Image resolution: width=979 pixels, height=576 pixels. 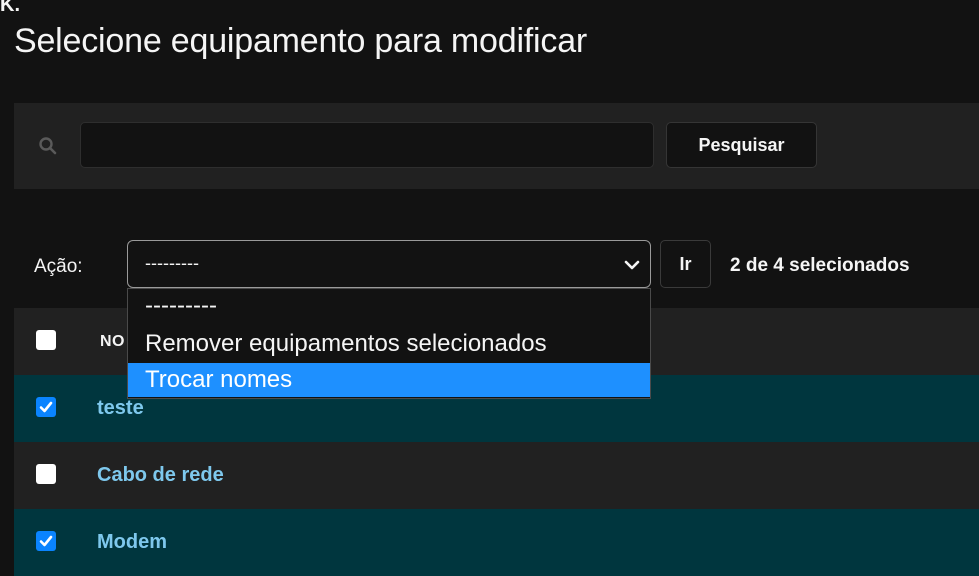 What do you see at coordinates (132, 542) in the screenshot?
I see `row-link: Modem` at bounding box center [132, 542].